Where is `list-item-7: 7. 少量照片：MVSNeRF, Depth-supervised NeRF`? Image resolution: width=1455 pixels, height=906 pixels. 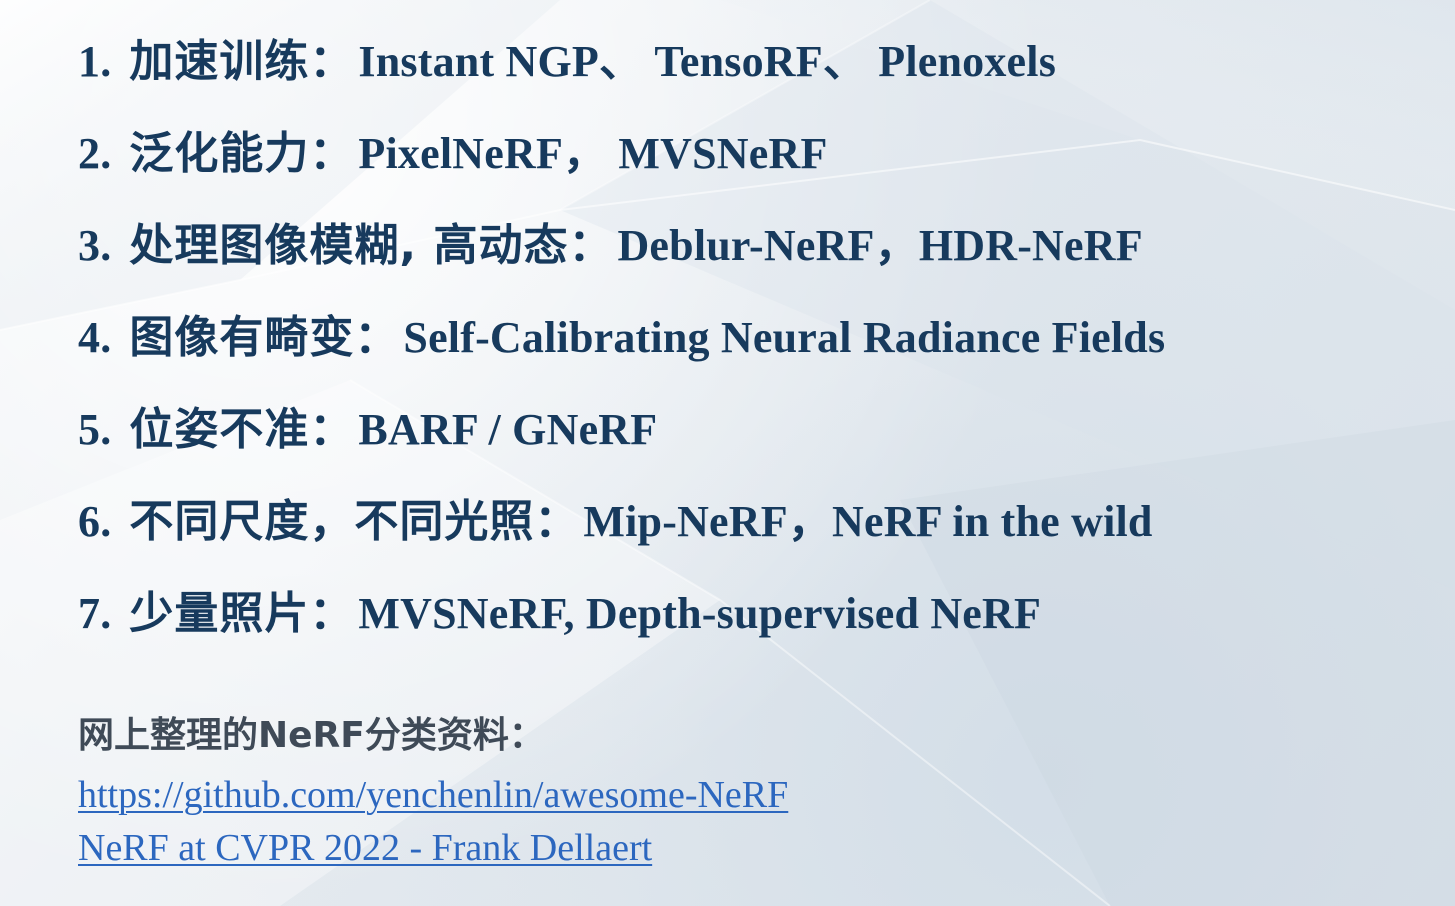
list-item-7: 7. 少量照片：MVSNeRF, Depth-supervised NeRF is located at coordinates (559, 614).